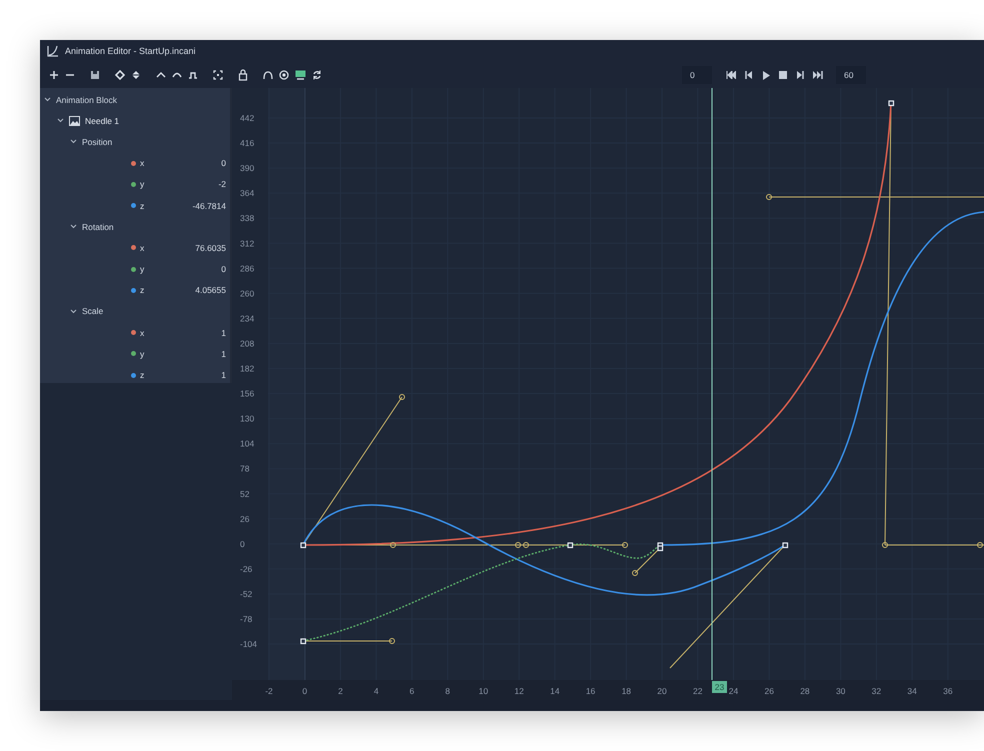 This screenshot has width=984, height=751. I want to click on channel-value: -46.7814, so click(209, 205).